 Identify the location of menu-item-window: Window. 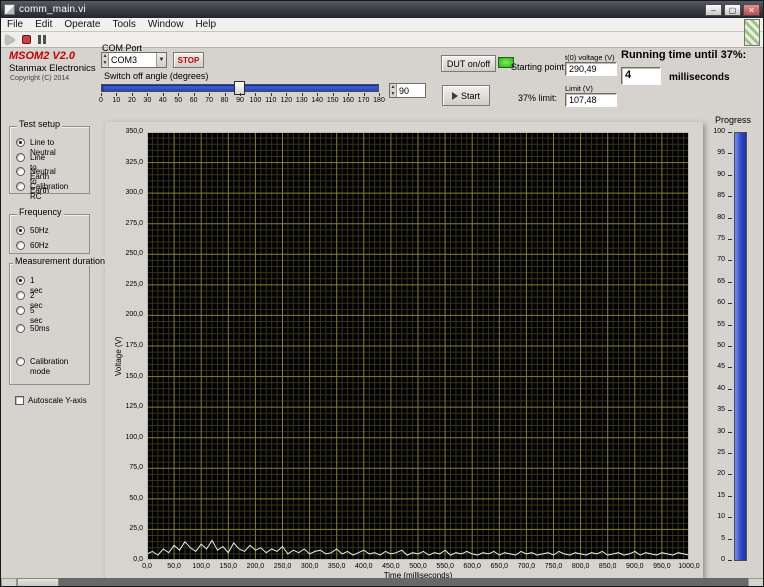
(166, 25).